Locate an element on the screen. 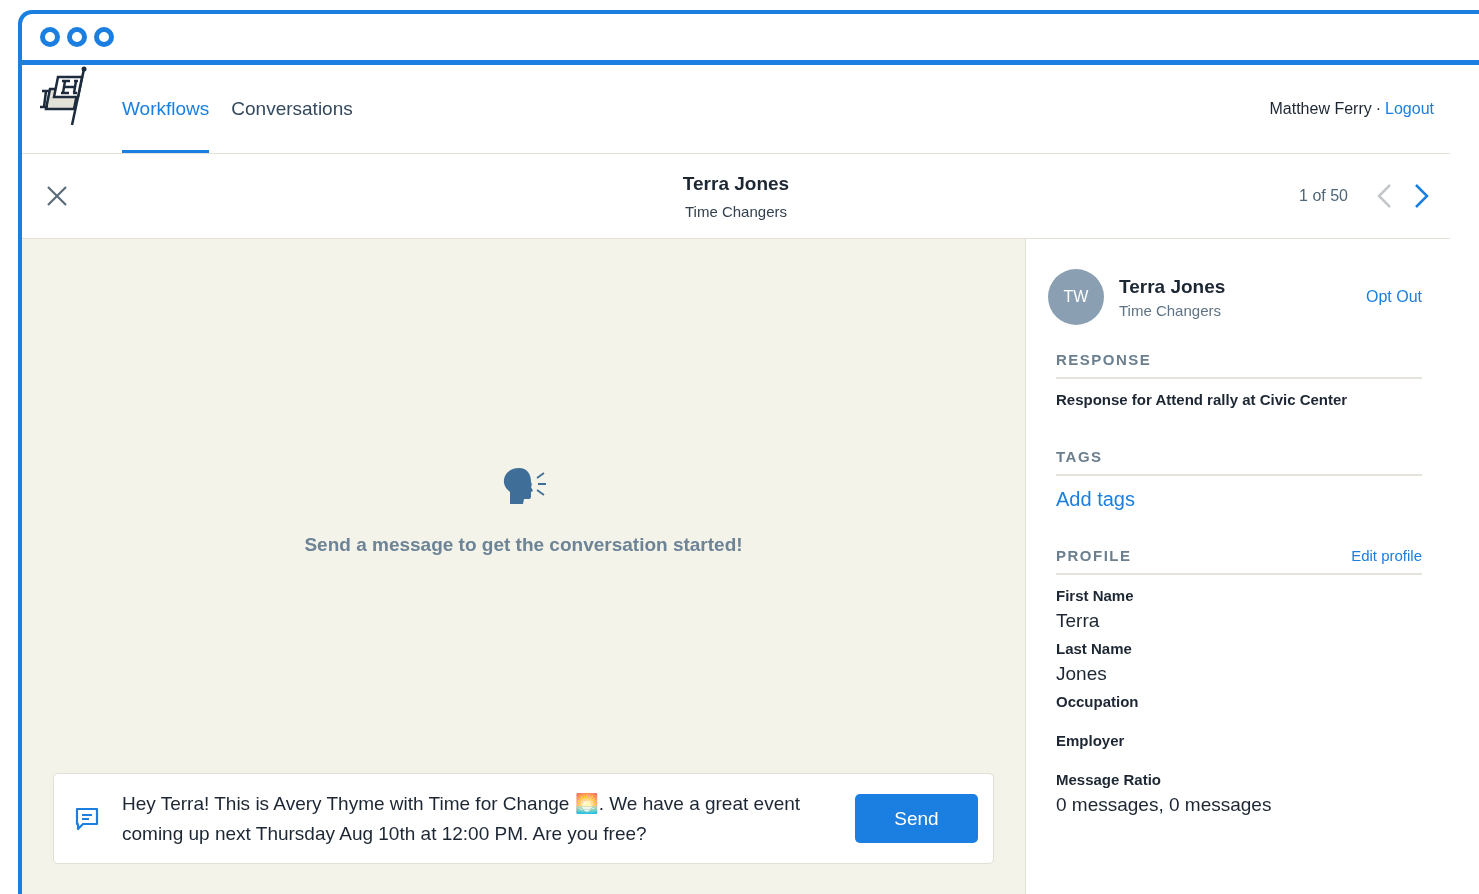 This screenshot has width=1479, height=894. field-label: Occupation is located at coordinates (1098, 701).